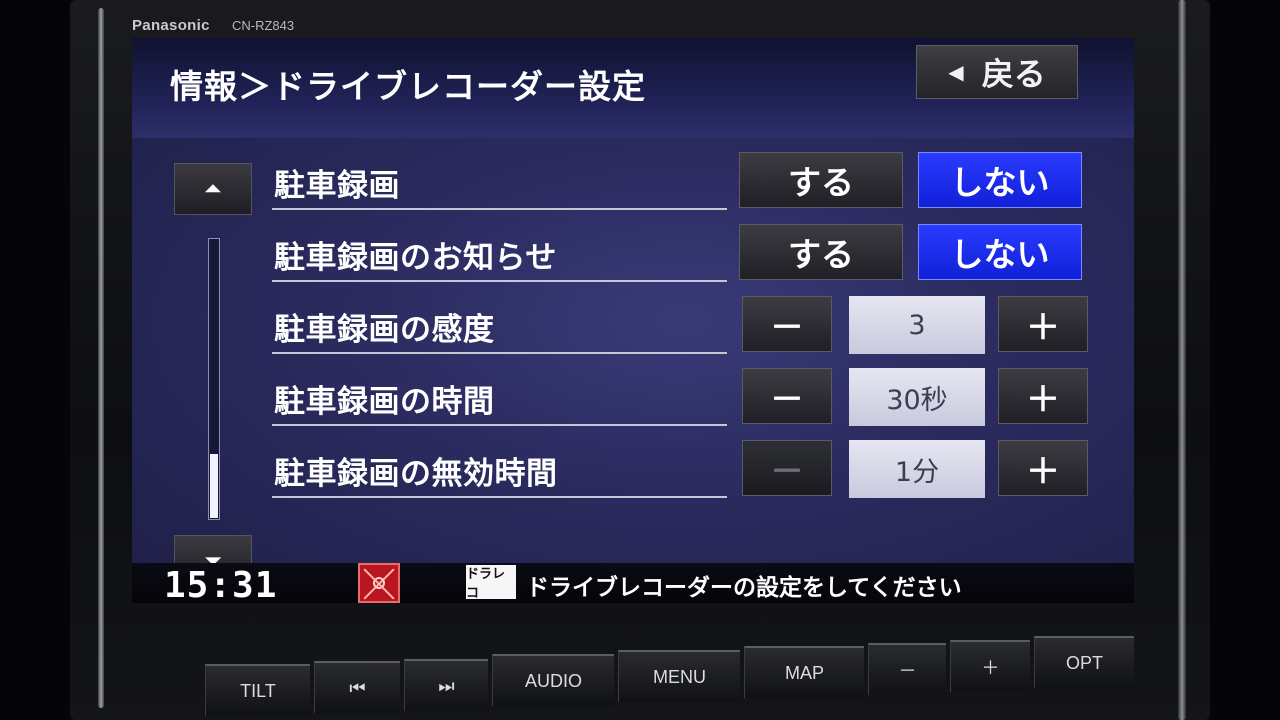 This screenshot has width=1280, height=720. Describe the element at coordinates (679, 676) in the screenshot. I see `hw-button-menu: MENU` at that location.